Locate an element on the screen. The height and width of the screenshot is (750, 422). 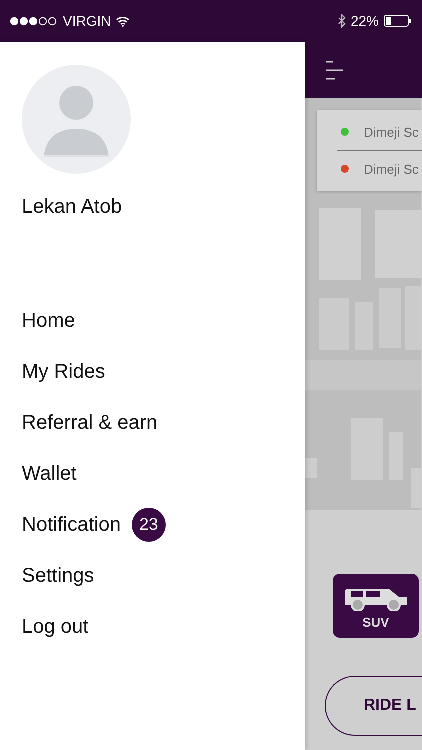
menu-item: Home is located at coordinates (49, 321).